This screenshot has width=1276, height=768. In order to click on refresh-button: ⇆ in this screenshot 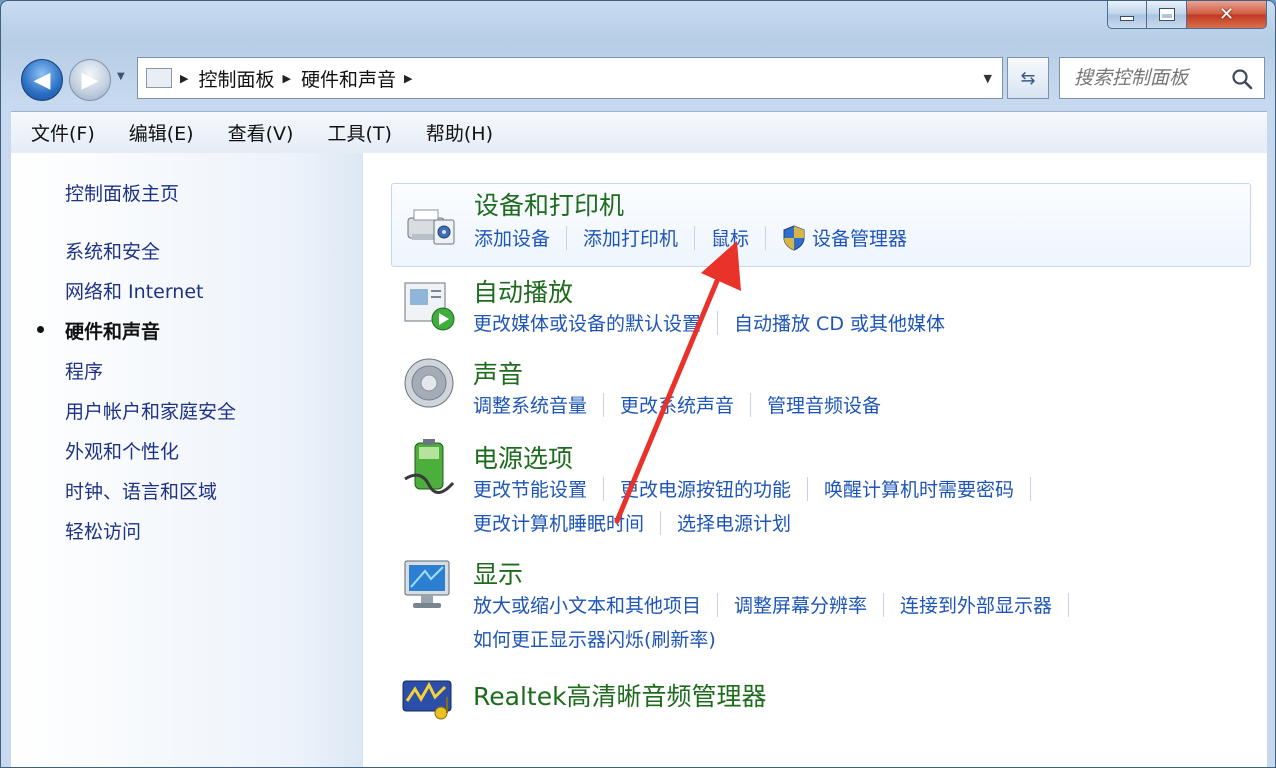, I will do `click(1028, 78)`.